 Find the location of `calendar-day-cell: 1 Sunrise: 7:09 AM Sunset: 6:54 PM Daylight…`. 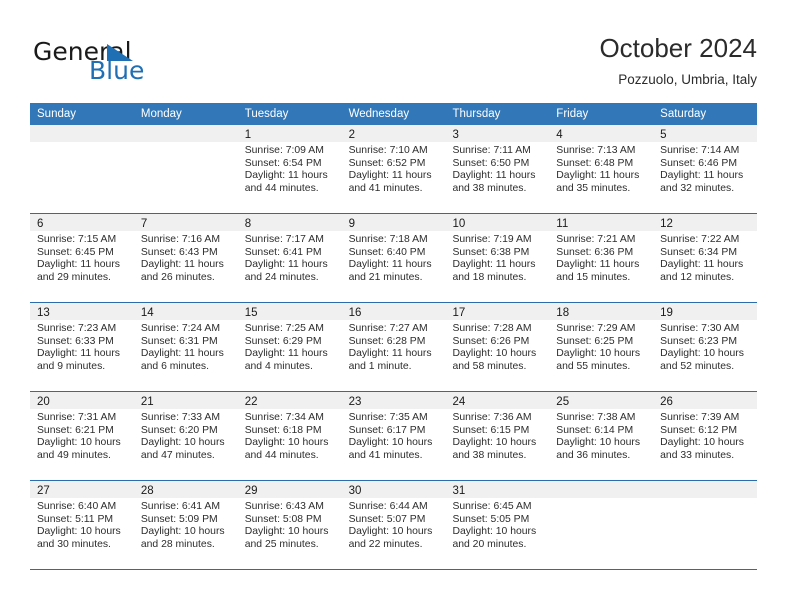

calendar-day-cell: 1 Sunrise: 7:09 AM Sunset: 6:54 PM Daylight… is located at coordinates (289, 169).